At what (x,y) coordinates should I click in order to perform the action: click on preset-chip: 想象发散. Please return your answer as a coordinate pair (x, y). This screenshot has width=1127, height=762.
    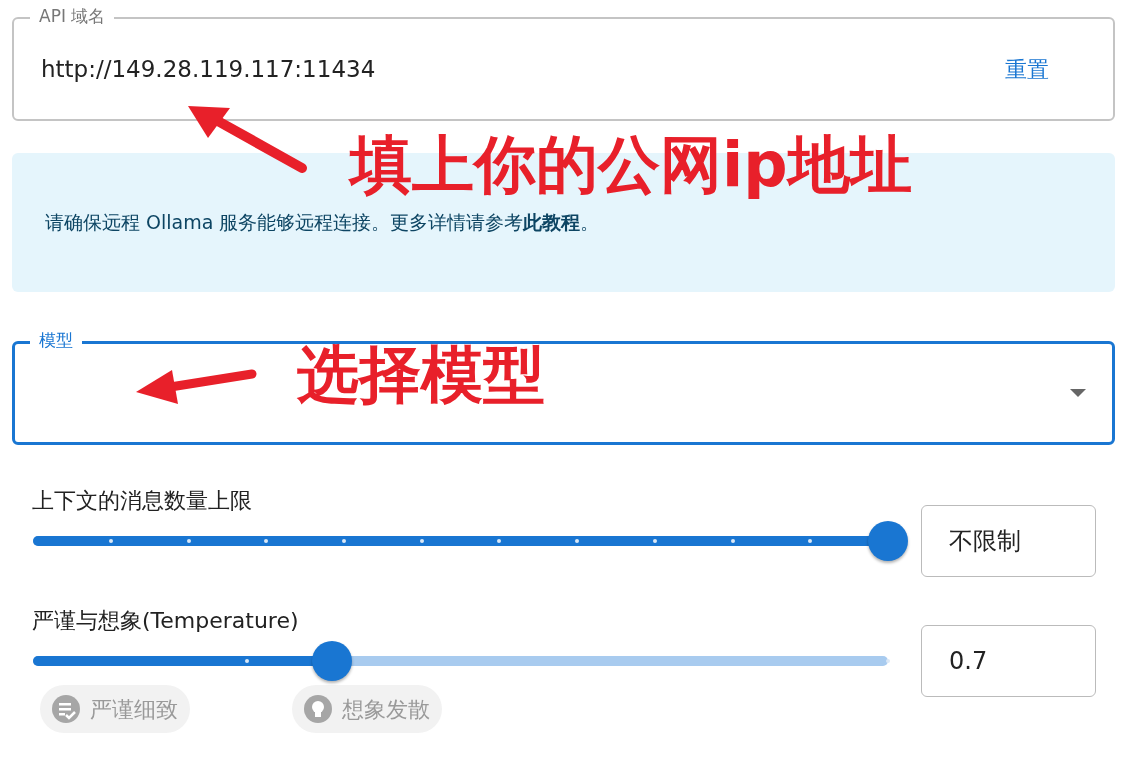
    Looking at the image, I should click on (367, 709).